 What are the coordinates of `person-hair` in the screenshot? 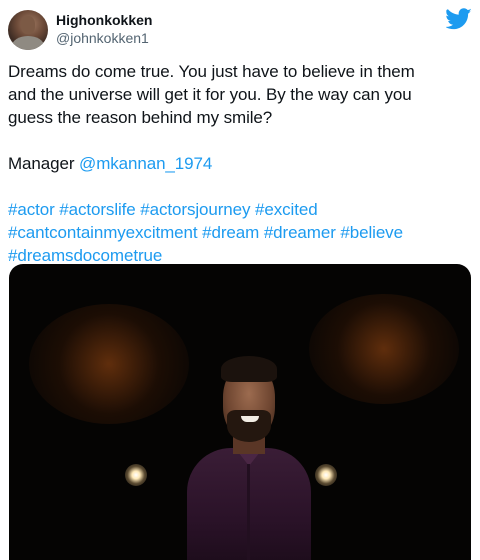 It's located at (249, 369).